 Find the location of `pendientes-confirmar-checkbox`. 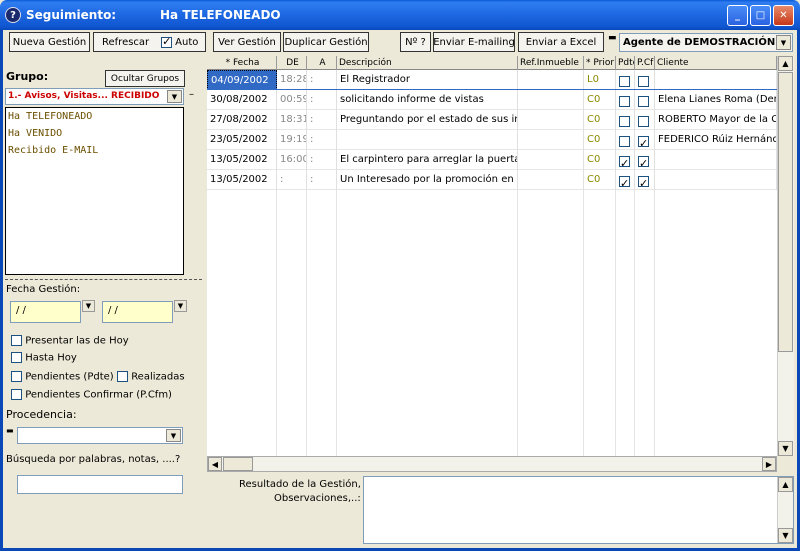

pendientes-confirmar-checkbox is located at coordinates (16, 394).